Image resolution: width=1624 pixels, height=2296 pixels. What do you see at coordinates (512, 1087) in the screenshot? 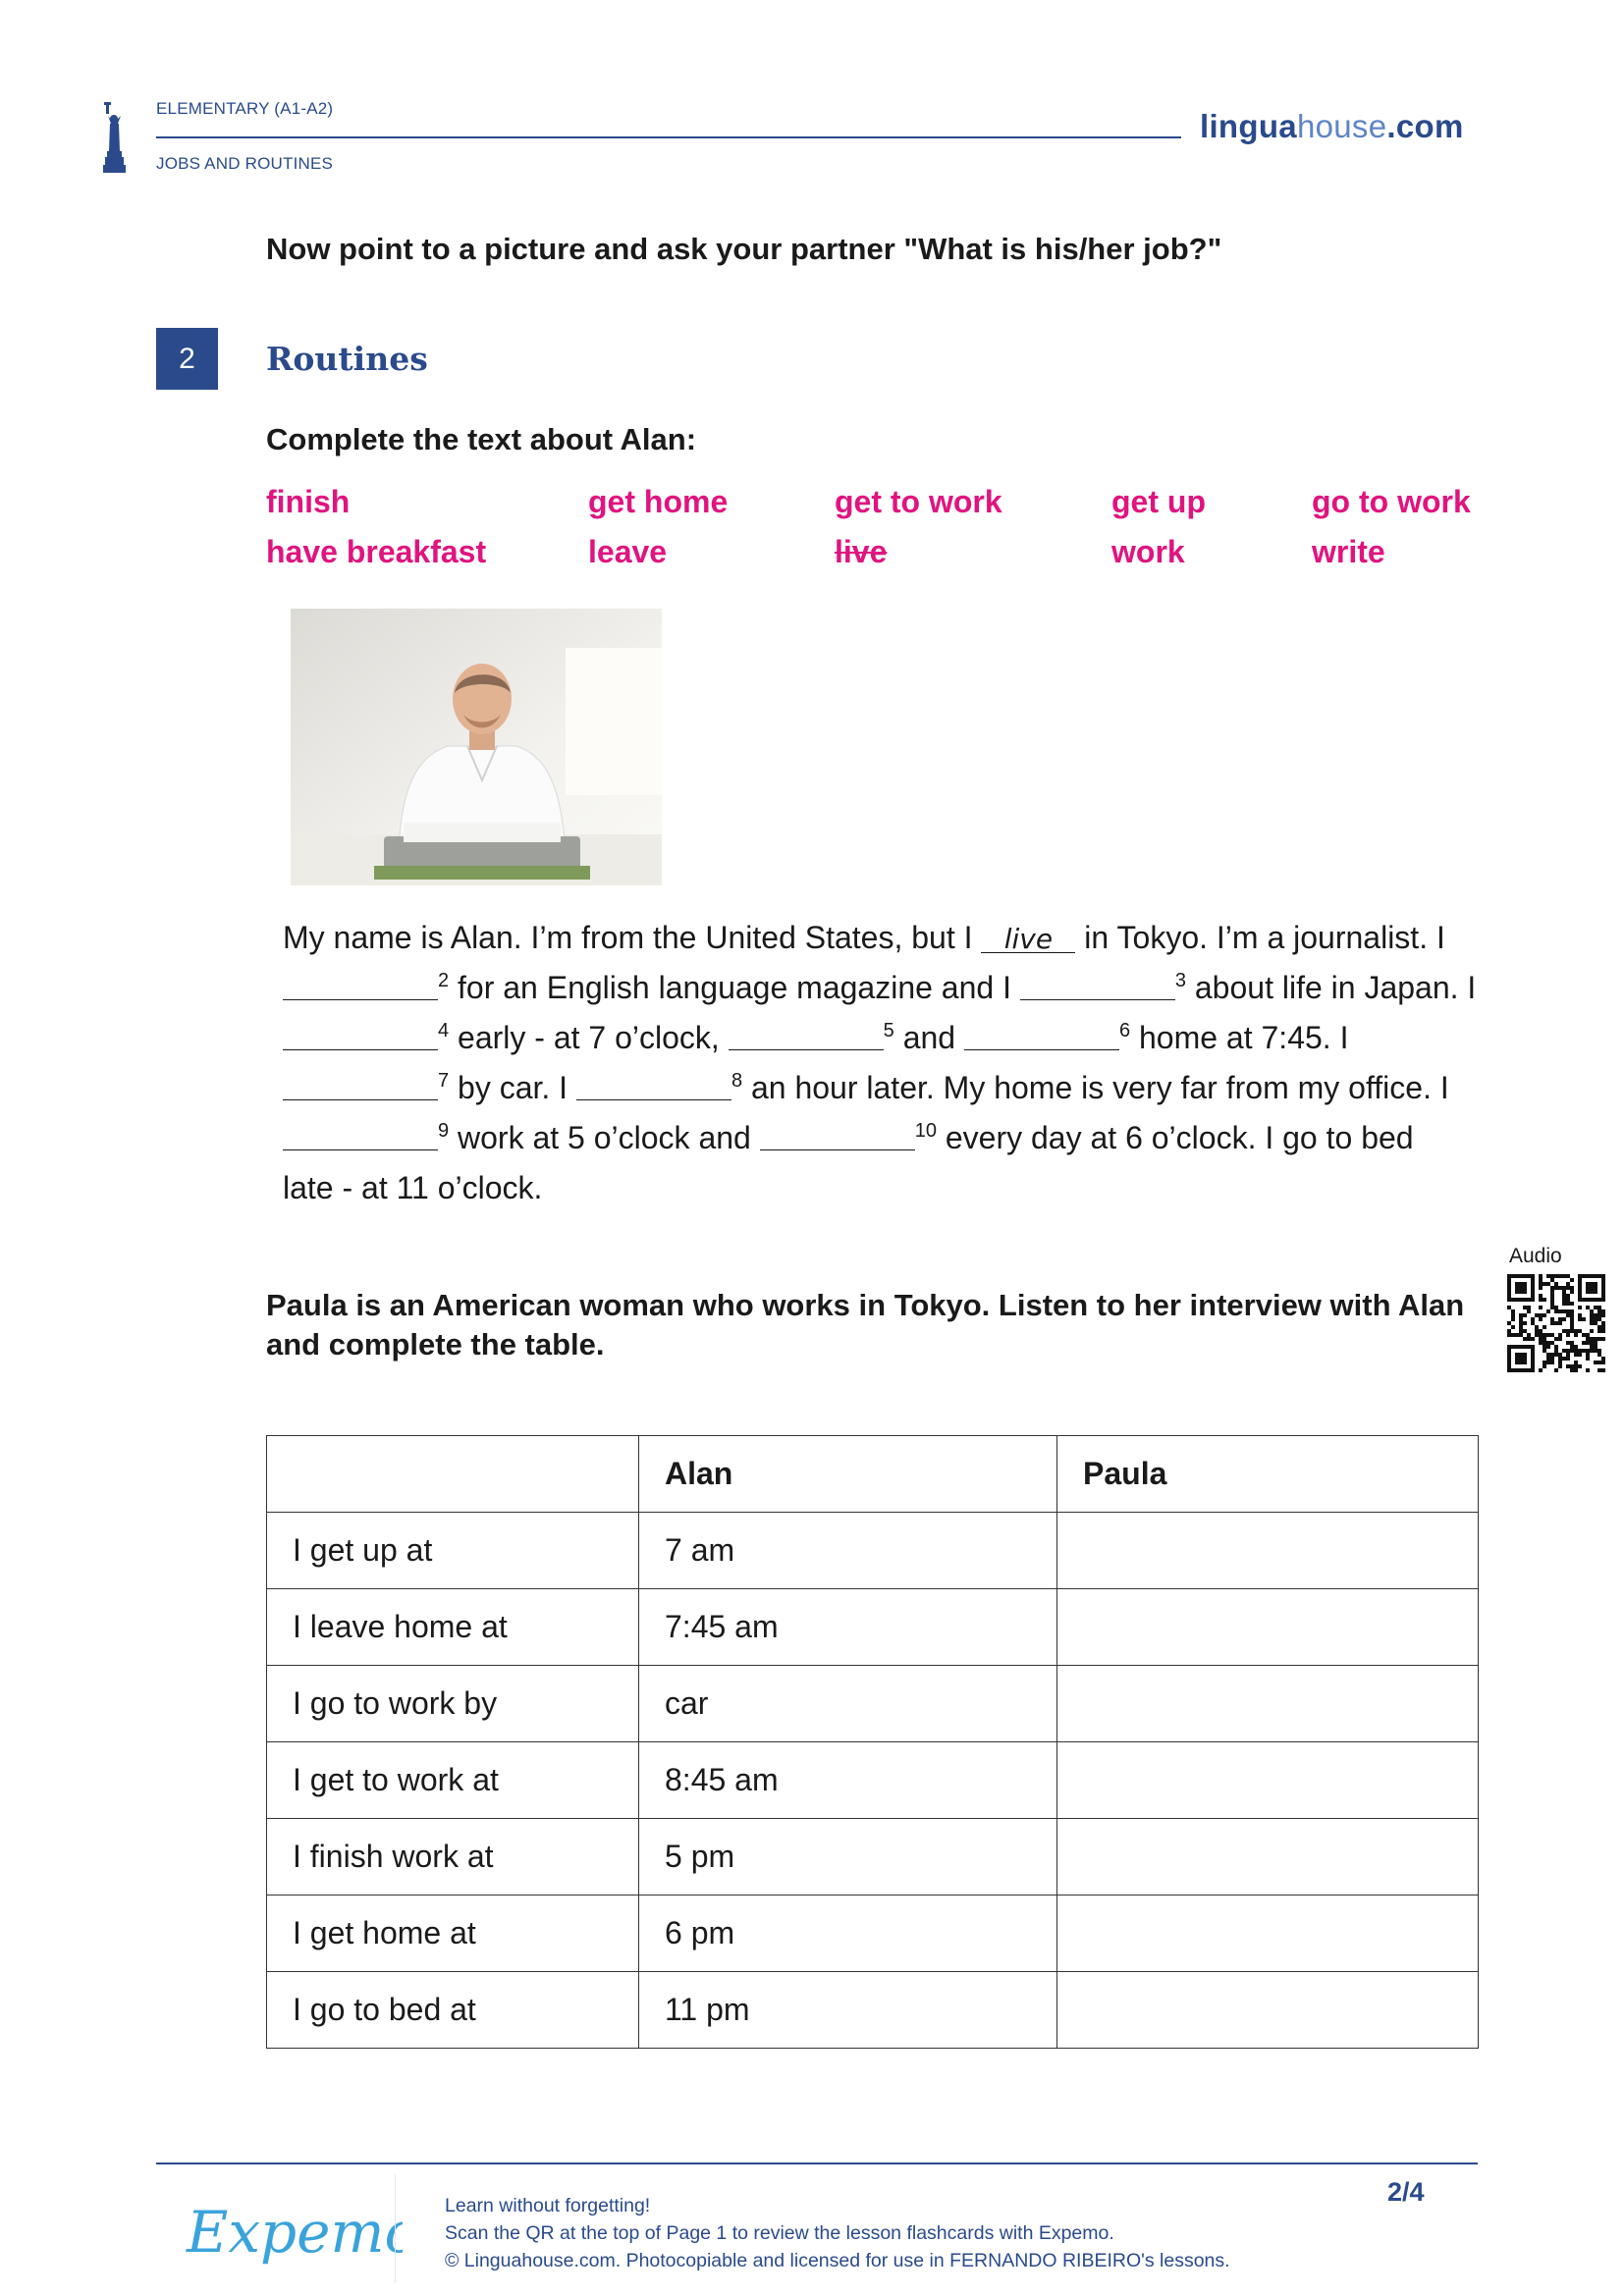
I see `passage-text: by car. I` at bounding box center [512, 1087].